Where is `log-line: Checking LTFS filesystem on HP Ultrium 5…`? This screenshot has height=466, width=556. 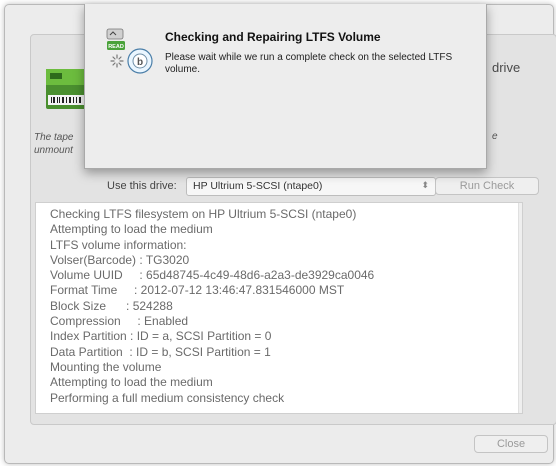 log-line: Checking LTFS filesystem on HP Ultrium 5… is located at coordinates (203, 214).